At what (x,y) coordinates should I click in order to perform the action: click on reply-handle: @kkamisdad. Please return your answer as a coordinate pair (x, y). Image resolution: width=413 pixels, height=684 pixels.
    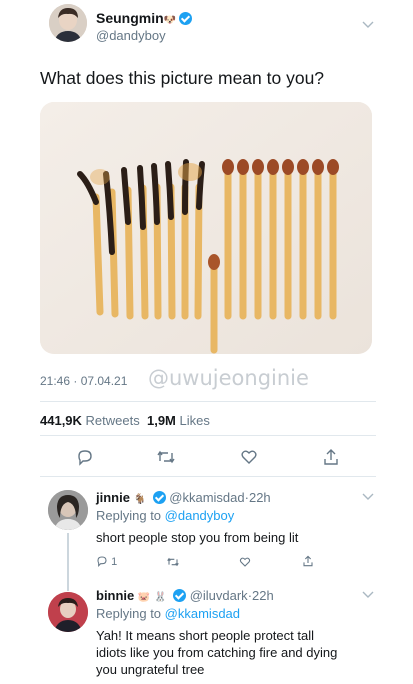
    Looking at the image, I should click on (206, 497).